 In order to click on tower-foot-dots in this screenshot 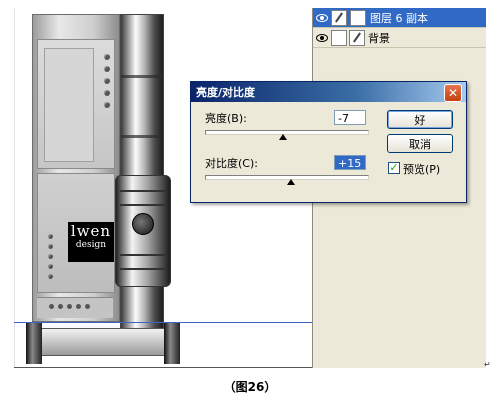, I will do `click(69, 306)`.